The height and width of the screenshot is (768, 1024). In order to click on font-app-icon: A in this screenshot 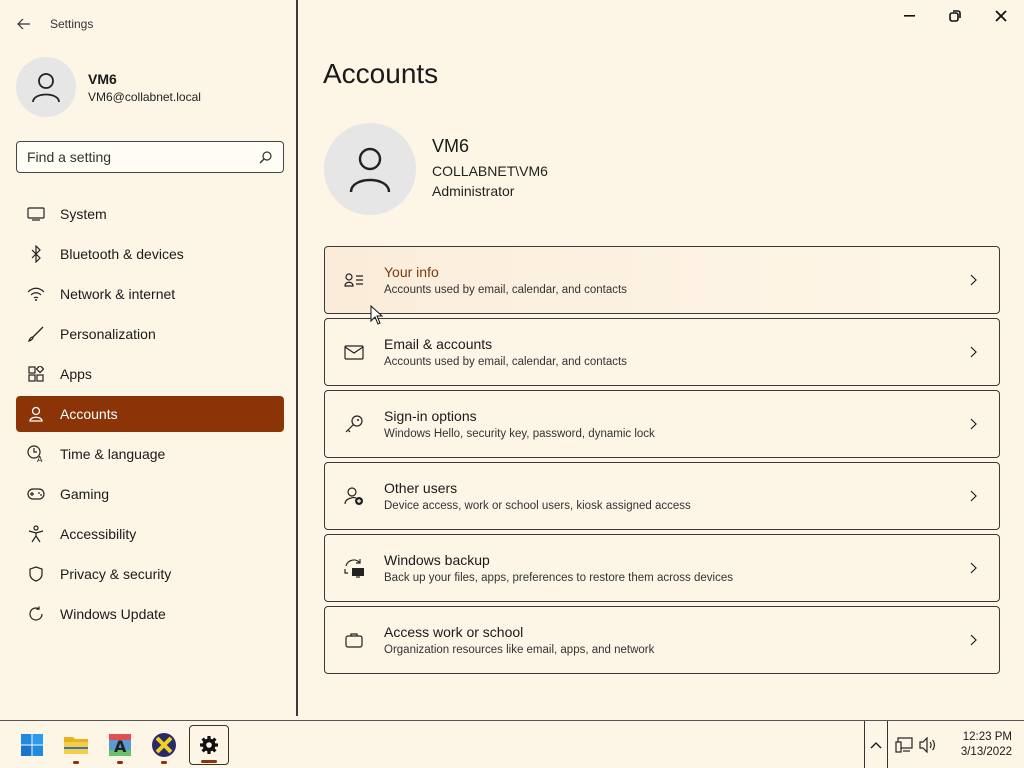, I will do `click(120, 745)`.